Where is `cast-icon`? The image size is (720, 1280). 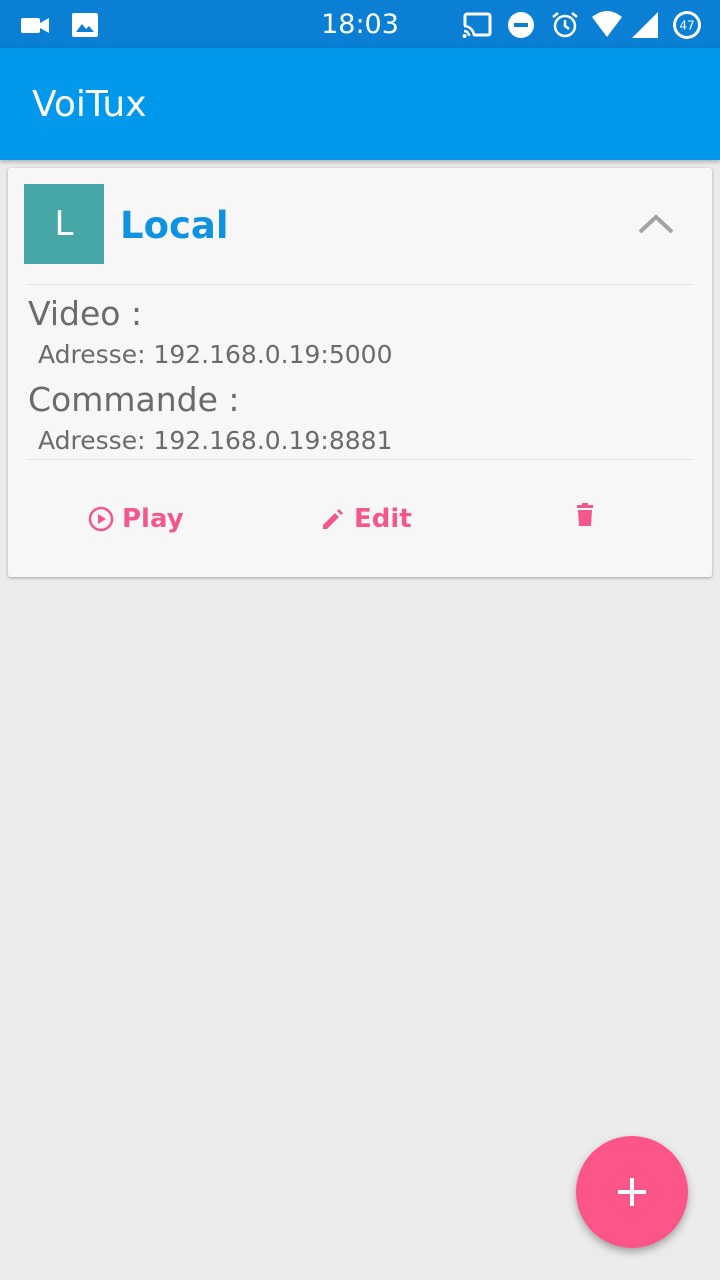 cast-icon is located at coordinates (477, 25).